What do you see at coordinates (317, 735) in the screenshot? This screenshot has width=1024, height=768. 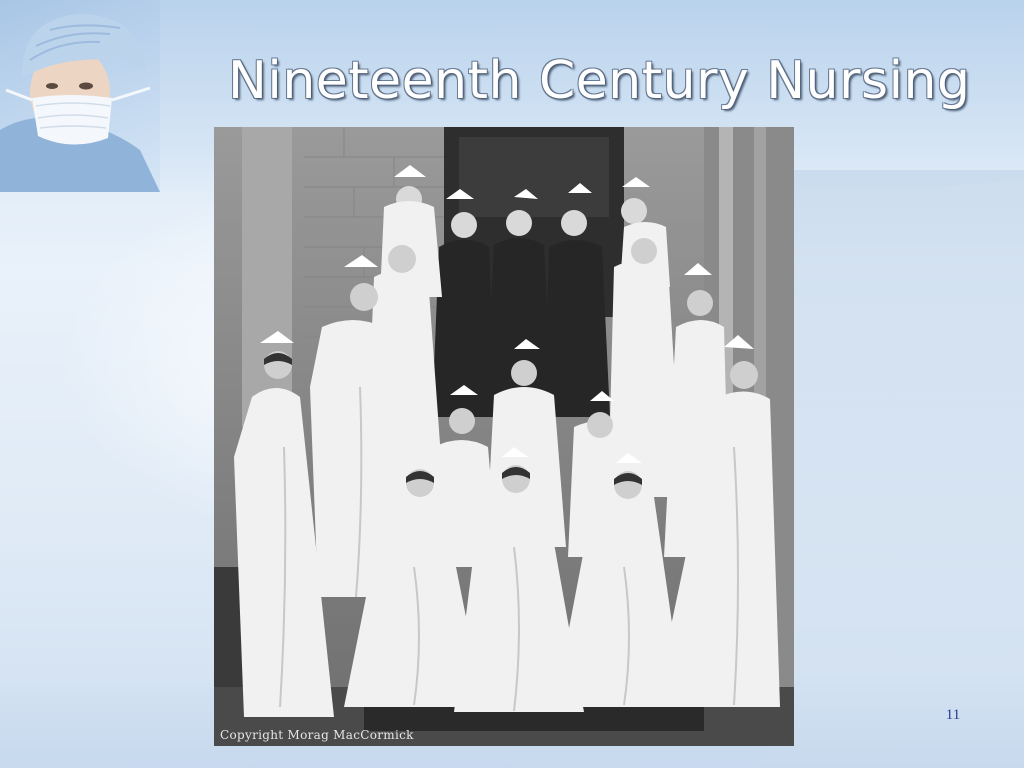 I see `photo-caption: Copyright Morag MacCormick` at bounding box center [317, 735].